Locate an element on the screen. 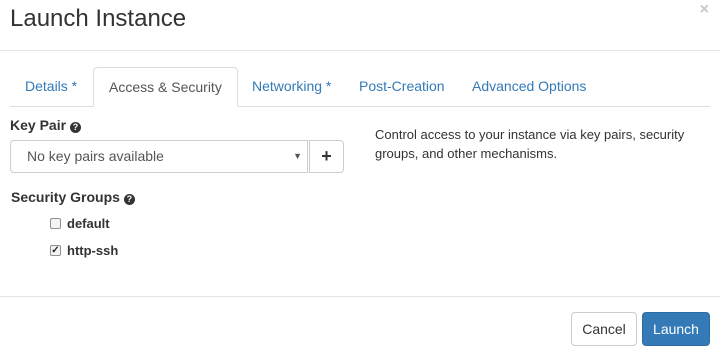  key-pair-label: Key Pair is located at coordinates (38, 125).